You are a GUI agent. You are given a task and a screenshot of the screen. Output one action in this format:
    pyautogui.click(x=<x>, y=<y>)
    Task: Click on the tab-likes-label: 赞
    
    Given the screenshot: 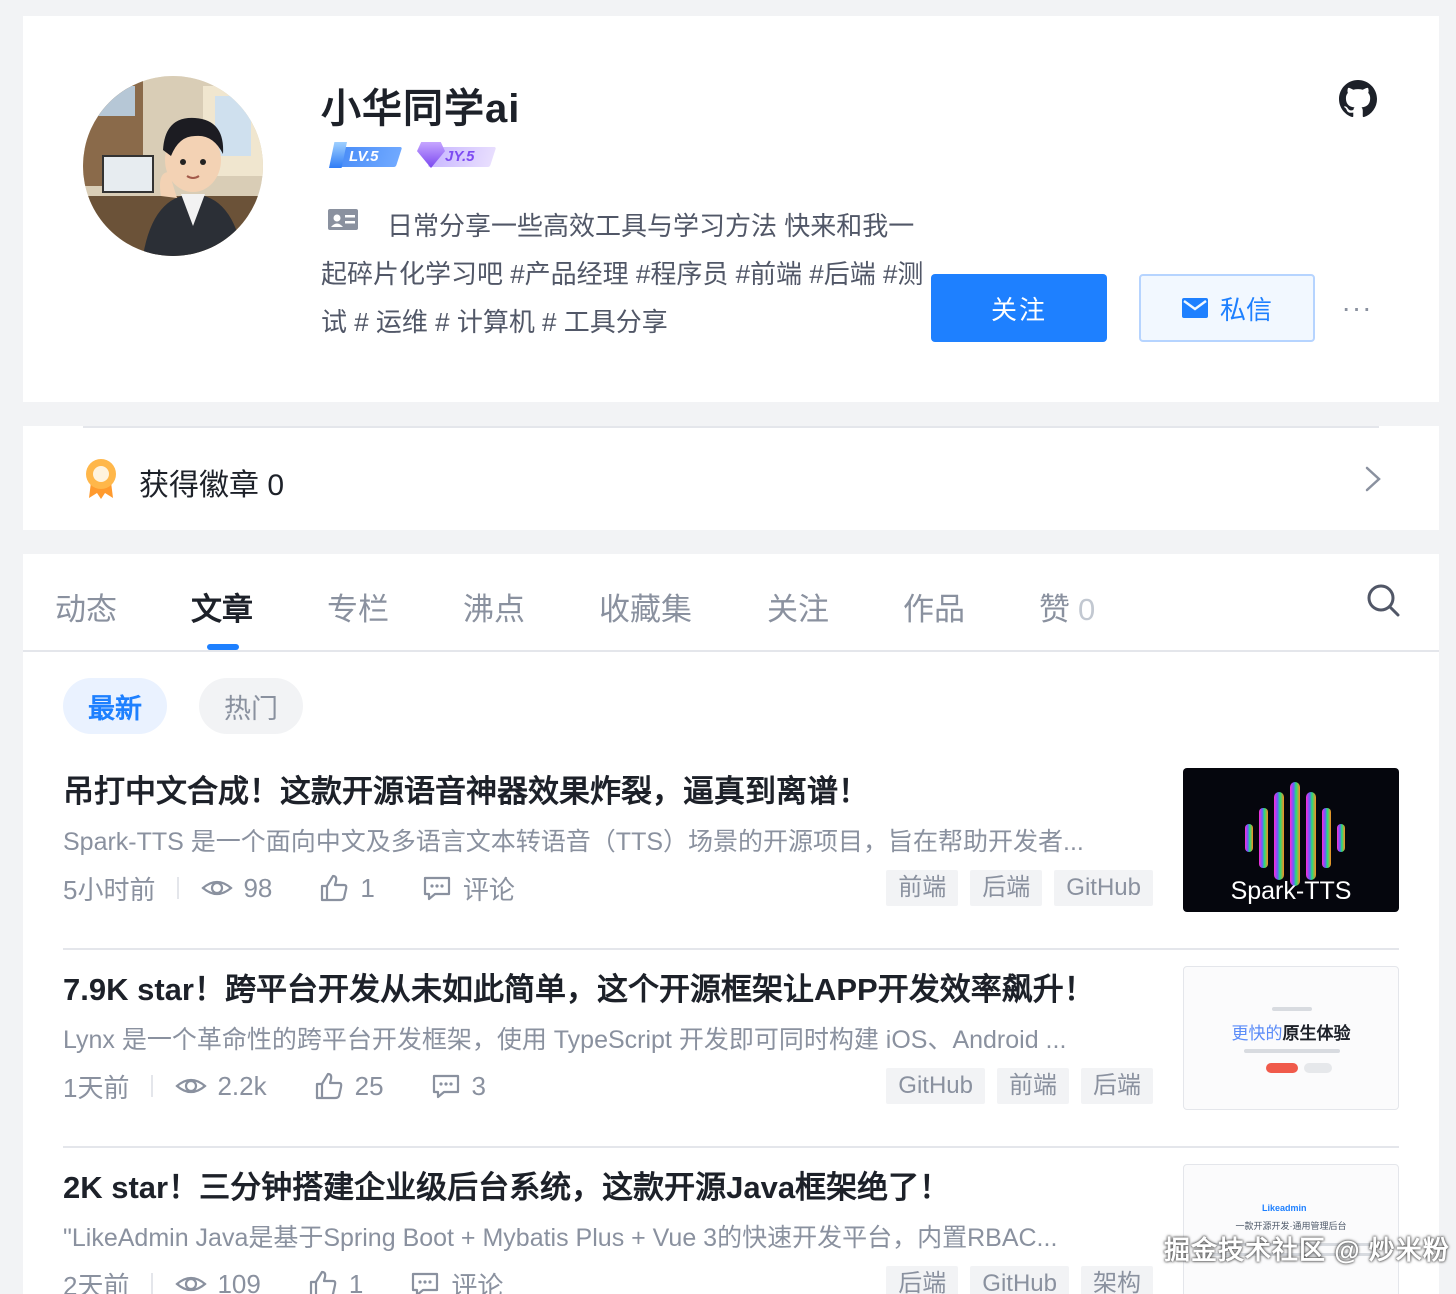 What is the action you would take?
    pyautogui.click(x=1054, y=609)
    